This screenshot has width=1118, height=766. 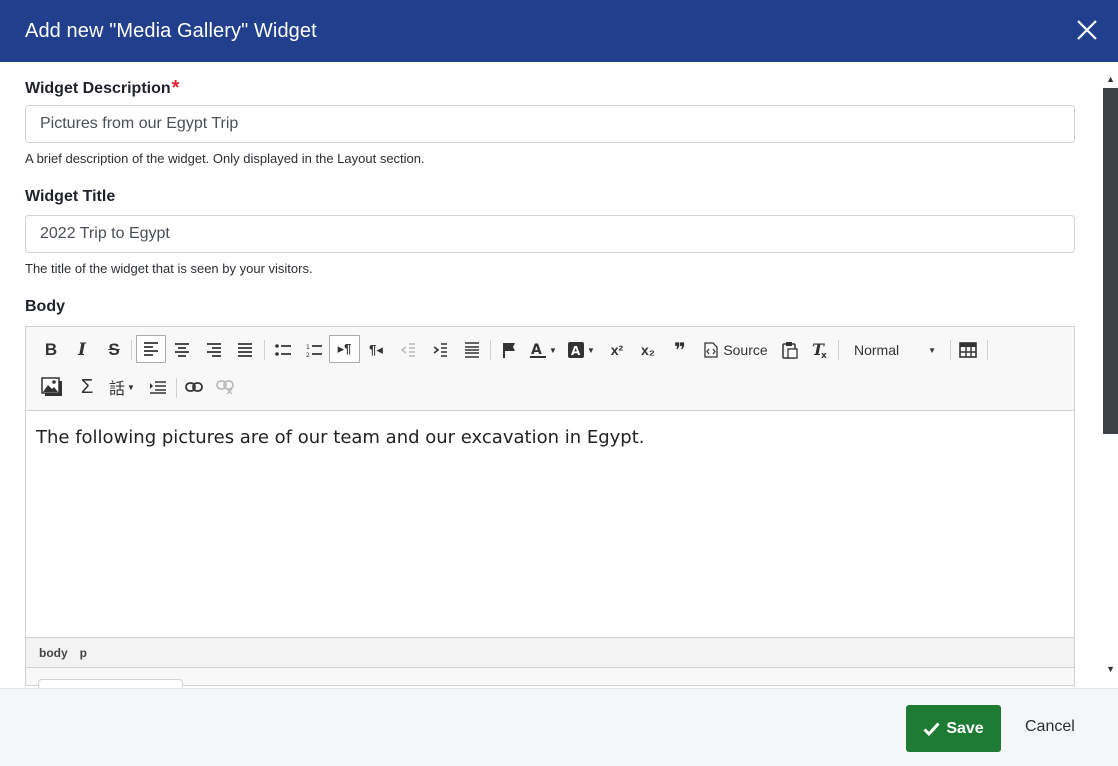 I want to click on text-direction-rtl-button: ¶◂, so click(x=376, y=350).